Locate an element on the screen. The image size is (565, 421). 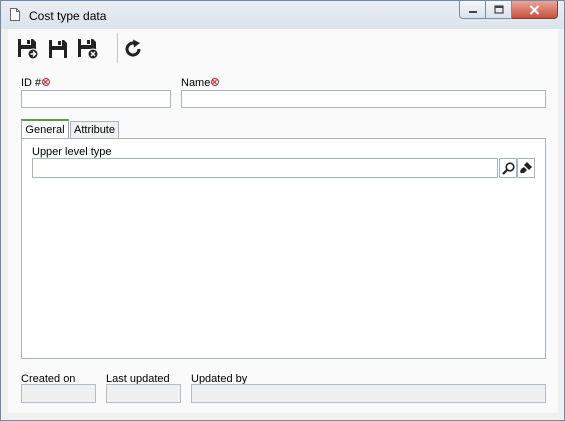
save-button is located at coordinates (58, 49).